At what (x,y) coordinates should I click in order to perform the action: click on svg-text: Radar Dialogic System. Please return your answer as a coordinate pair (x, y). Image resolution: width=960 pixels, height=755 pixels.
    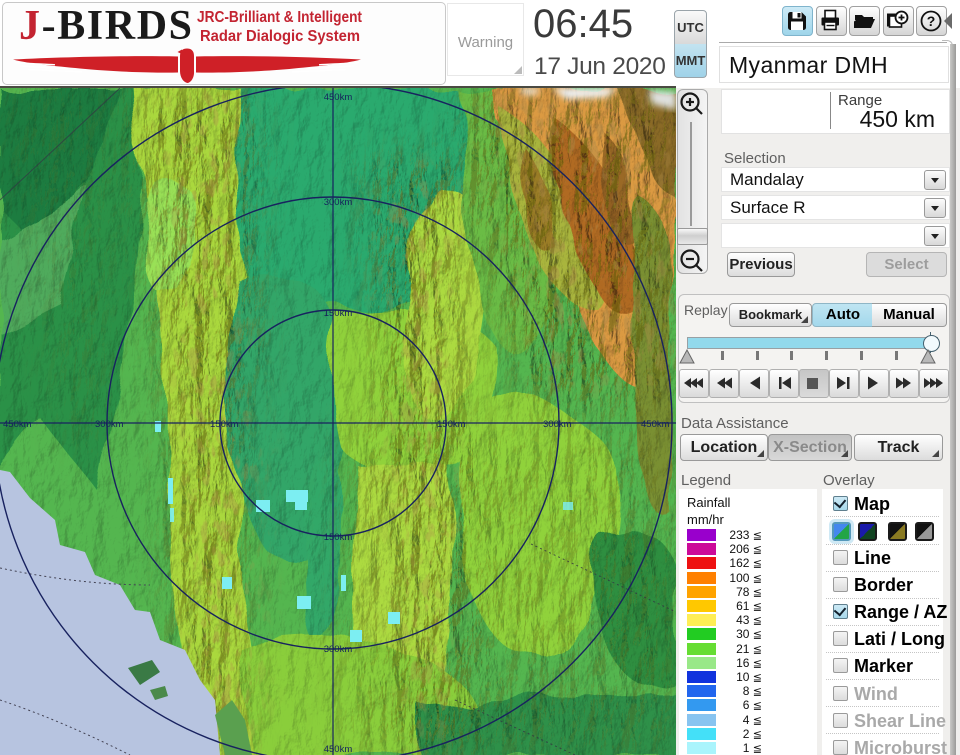
    Looking at the image, I should click on (280, 36).